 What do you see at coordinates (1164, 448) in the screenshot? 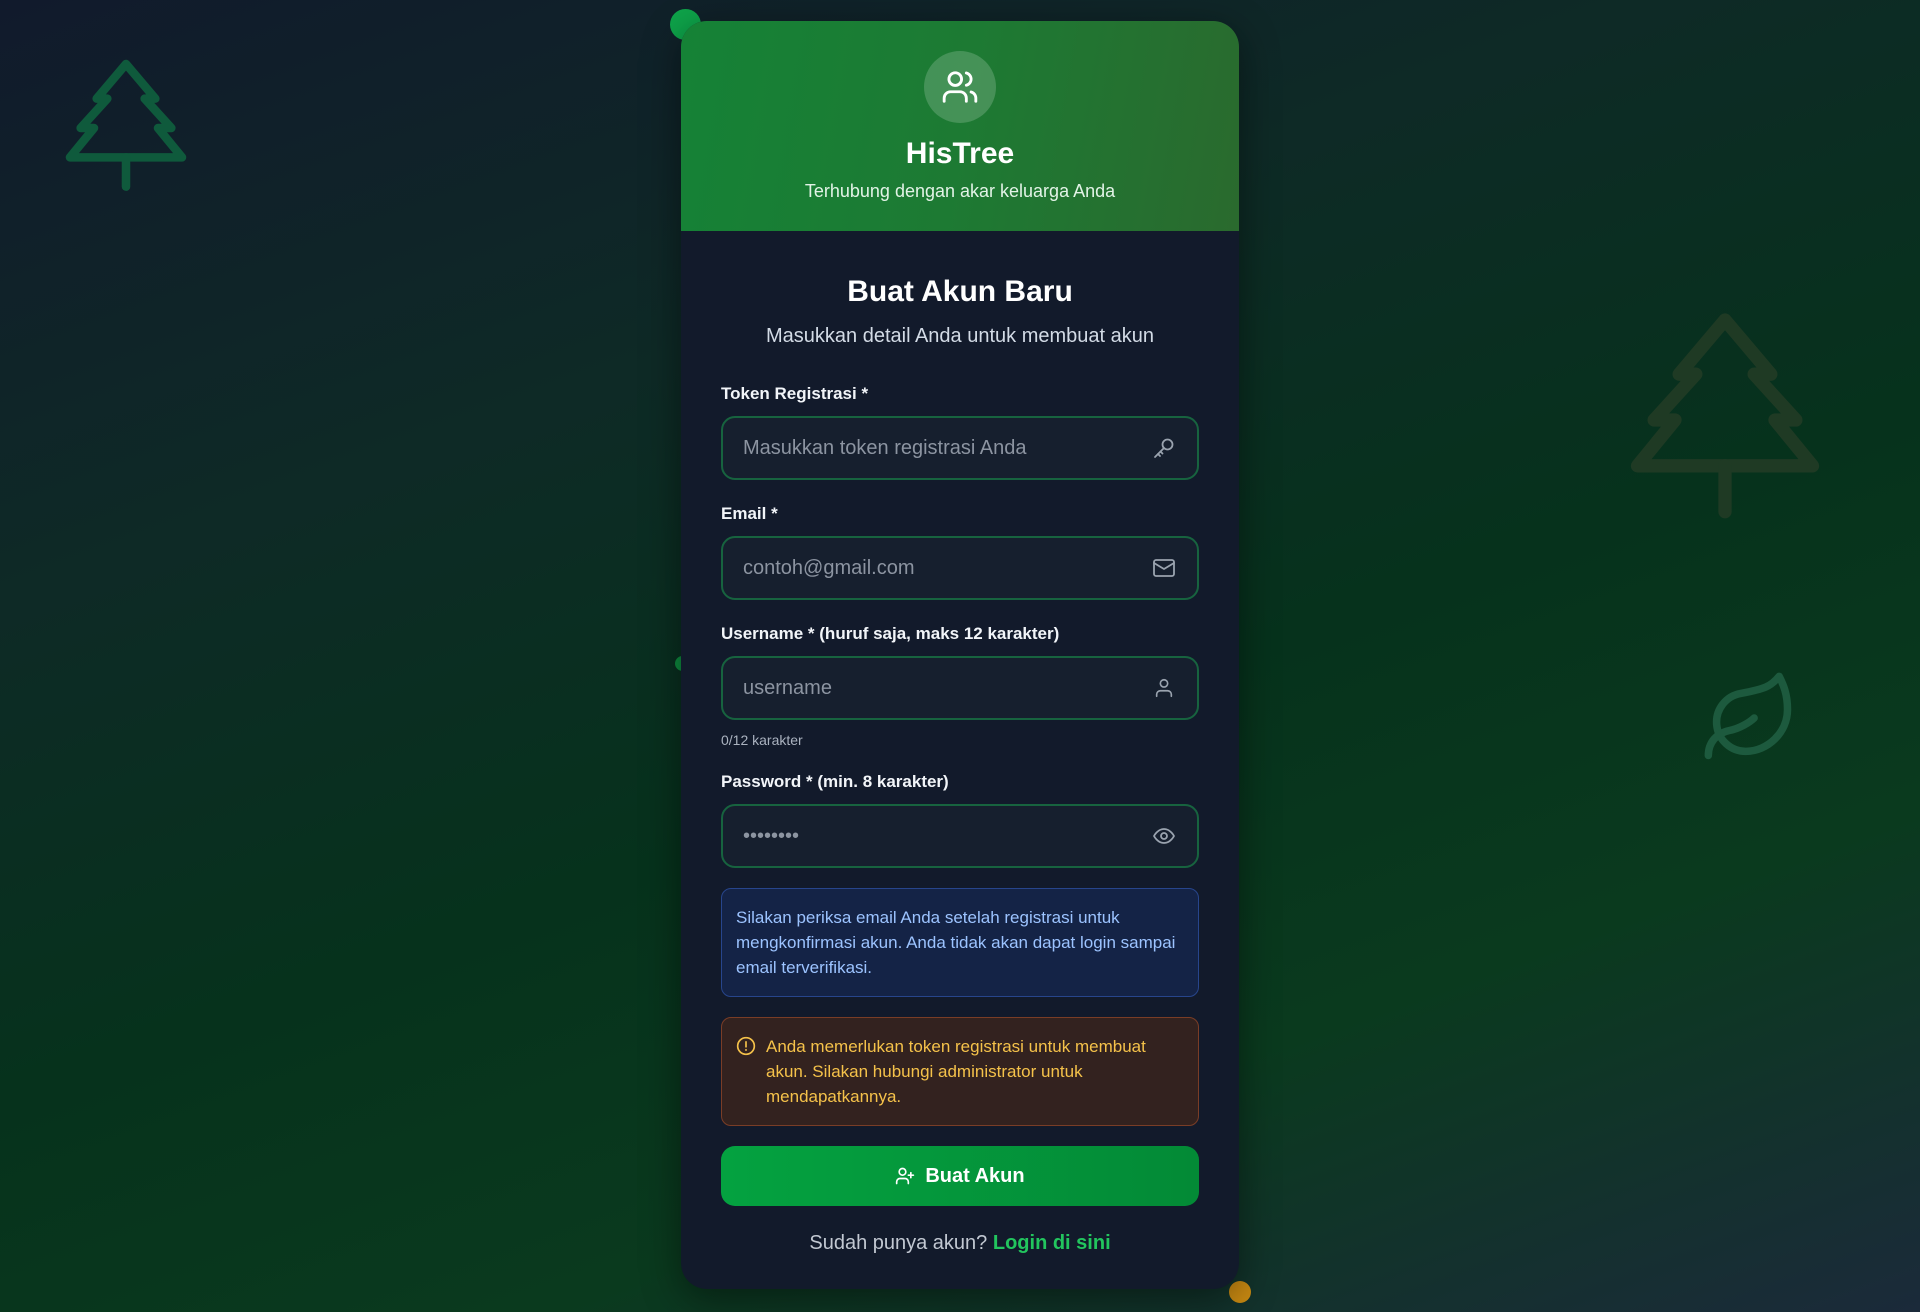
I see `key-icon` at bounding box center [1164, 448].